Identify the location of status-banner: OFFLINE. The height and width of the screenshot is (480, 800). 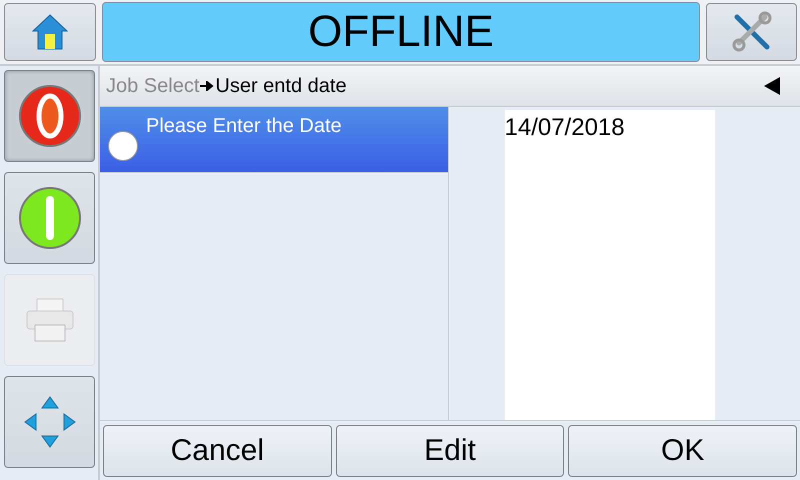
(401, 32).